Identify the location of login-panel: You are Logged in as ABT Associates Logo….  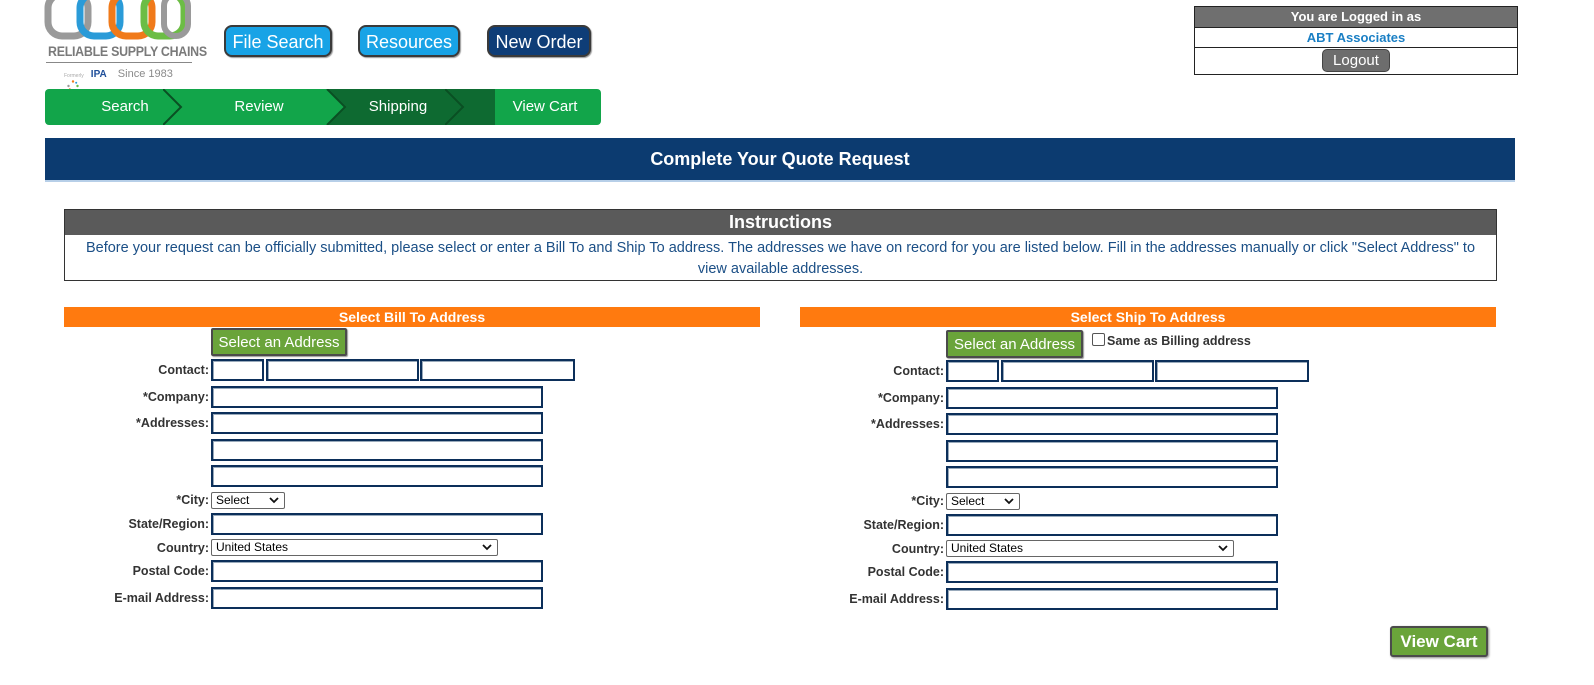
(1356, 40).